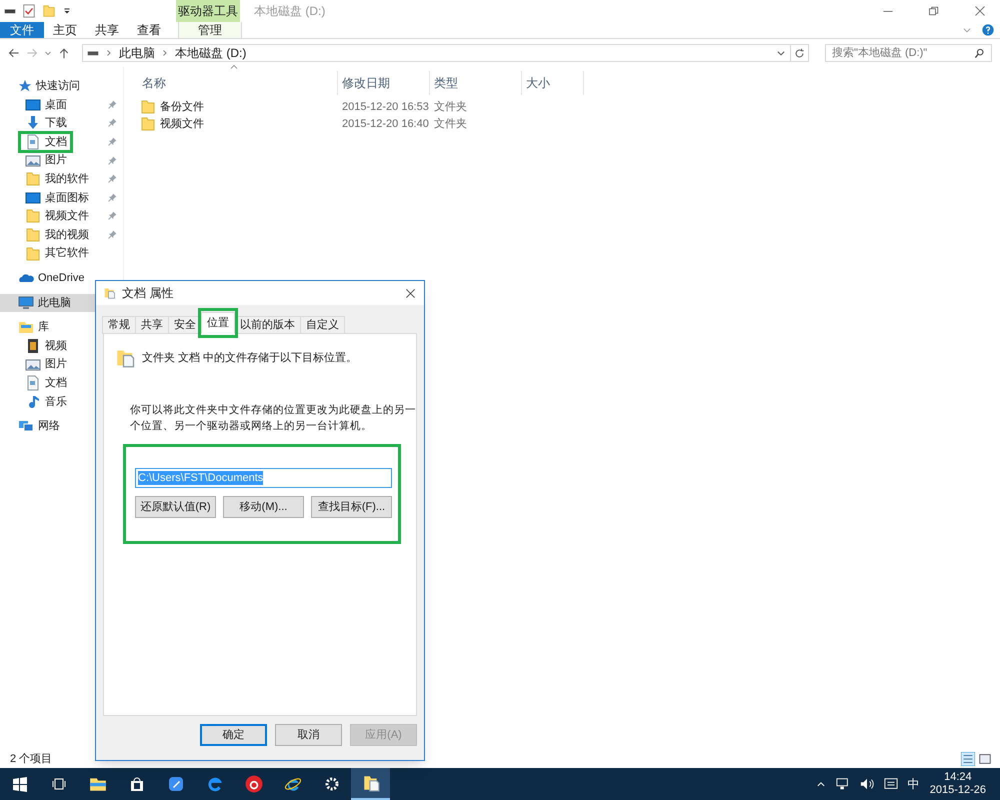  Describe the element at coordinates (61, 235) in the screenshot. I see `sidebar-item: 我的视频` at that location.